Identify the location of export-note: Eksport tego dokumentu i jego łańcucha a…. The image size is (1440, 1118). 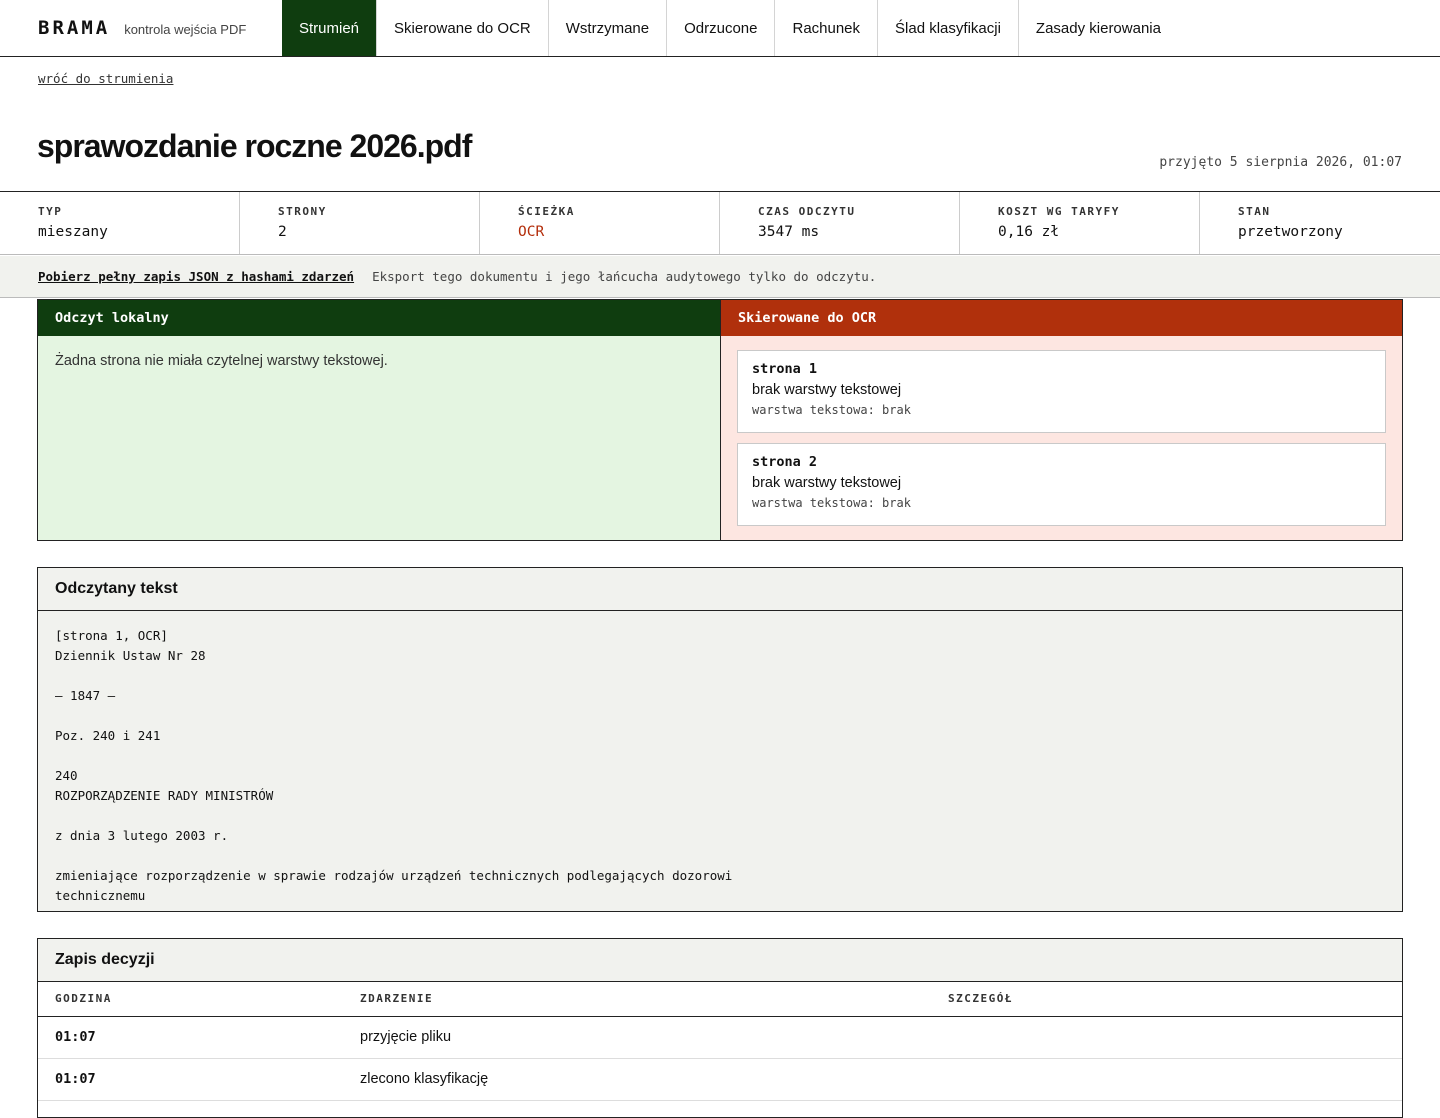
(624, 276).